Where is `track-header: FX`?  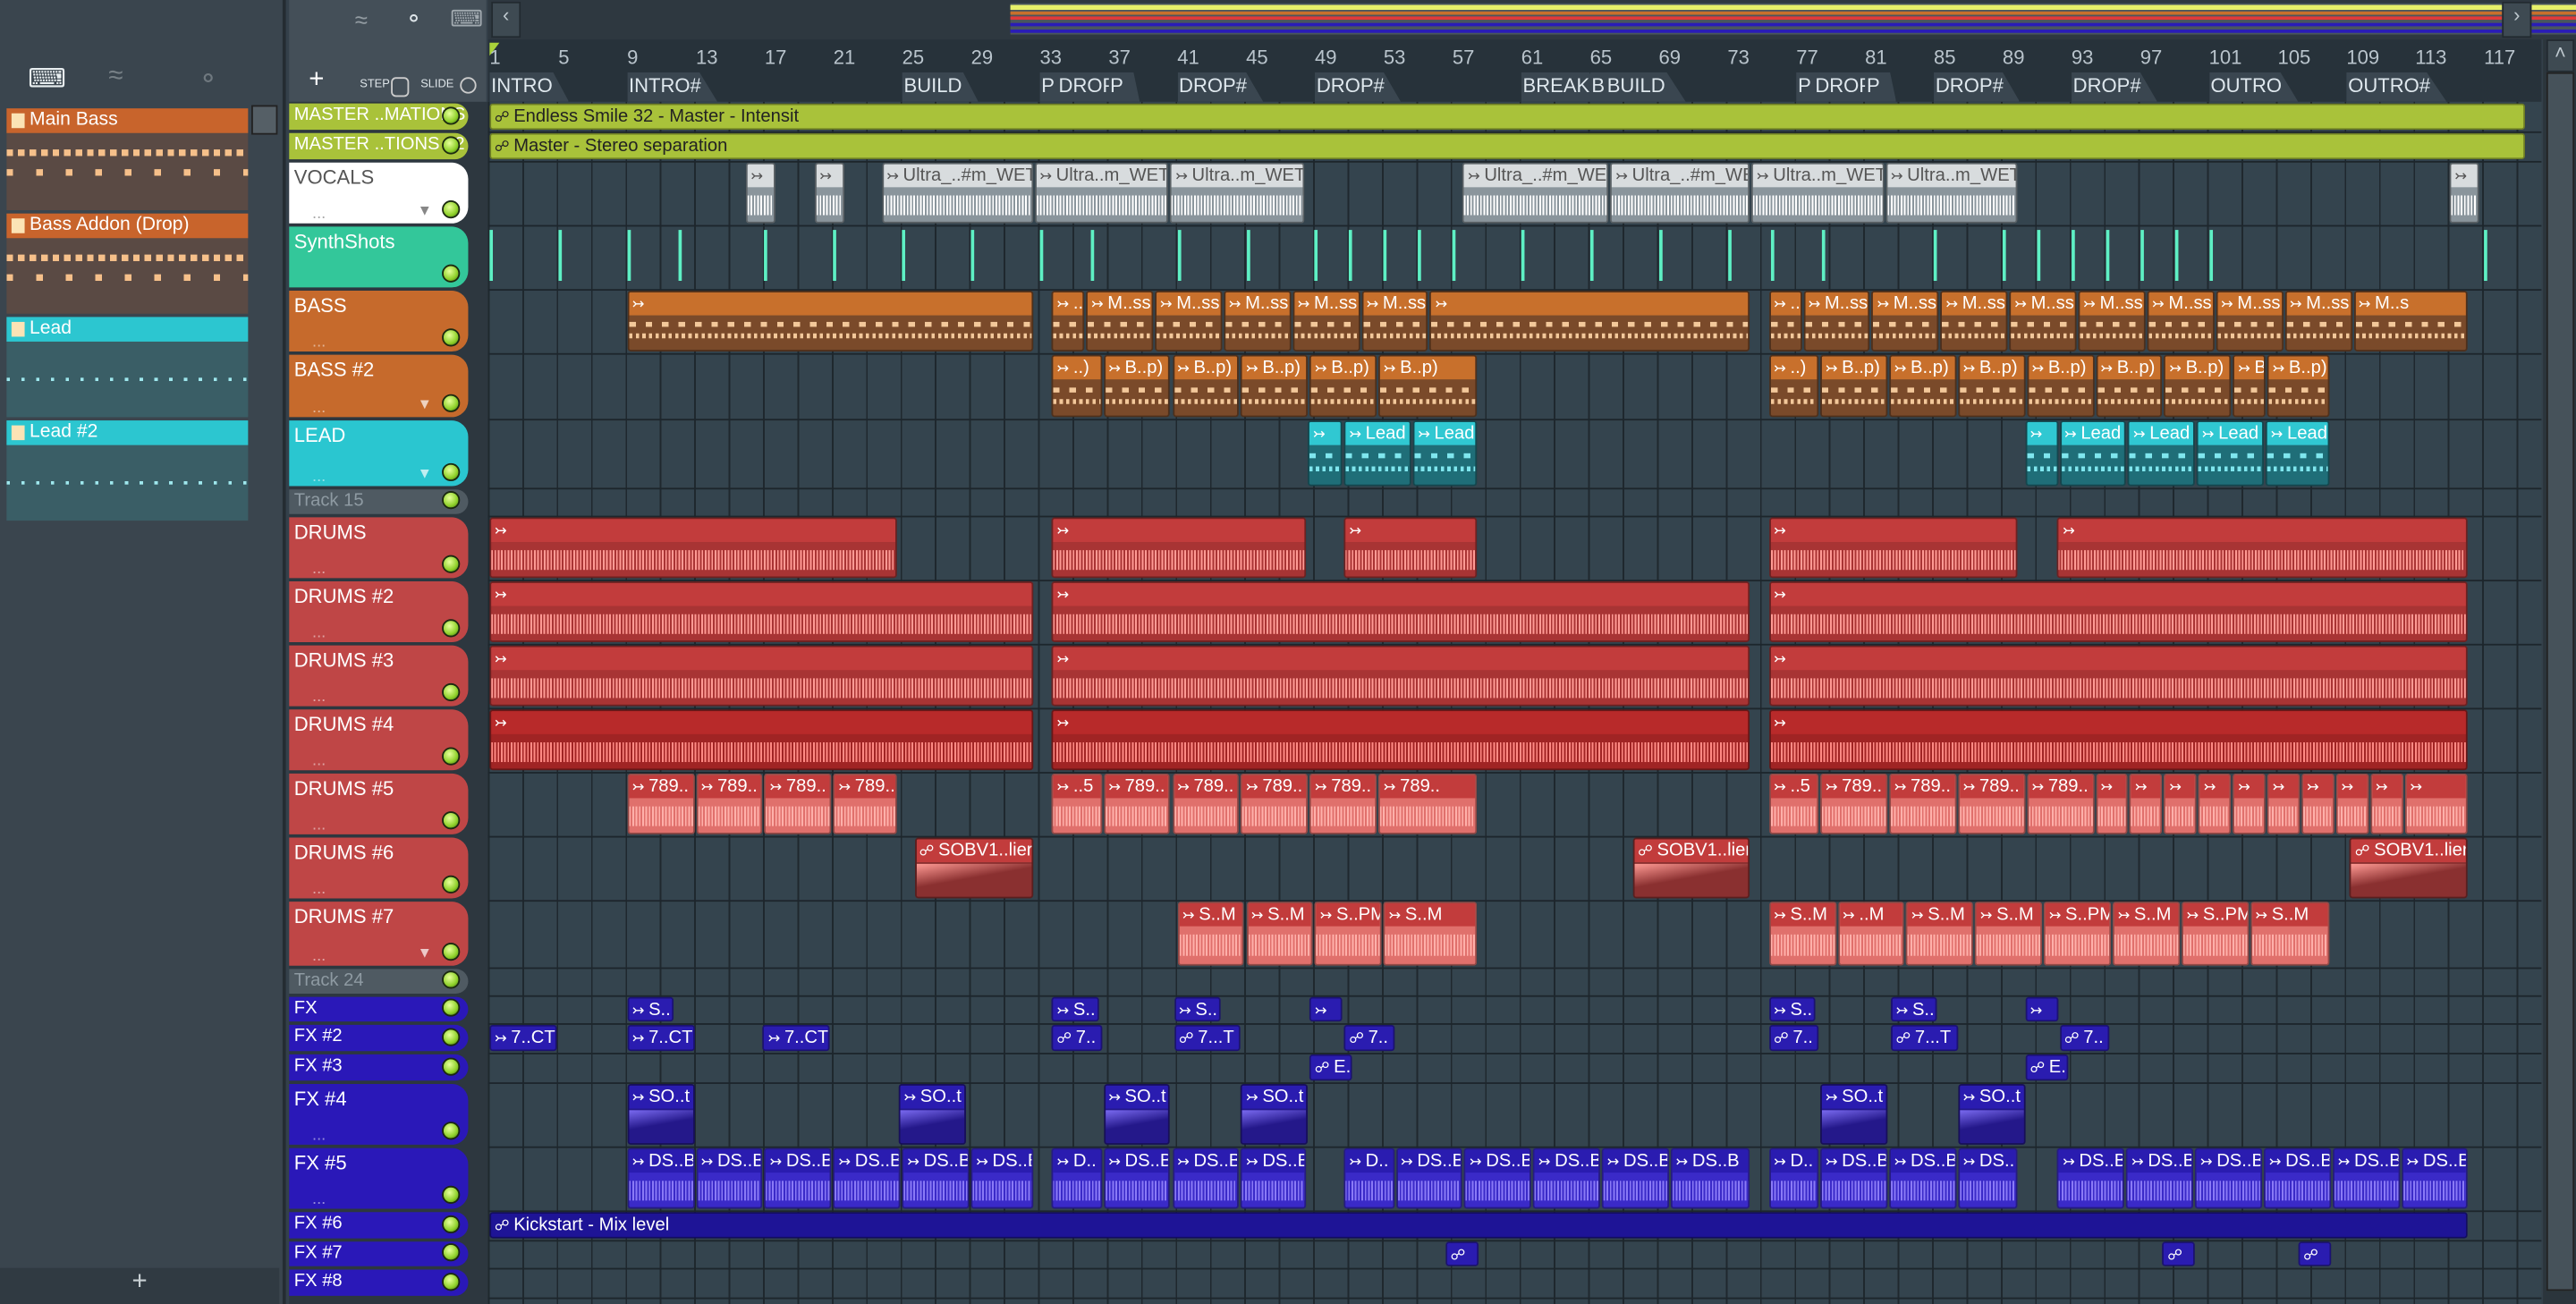
track-header: FX is located at coordinates (379, 1009).